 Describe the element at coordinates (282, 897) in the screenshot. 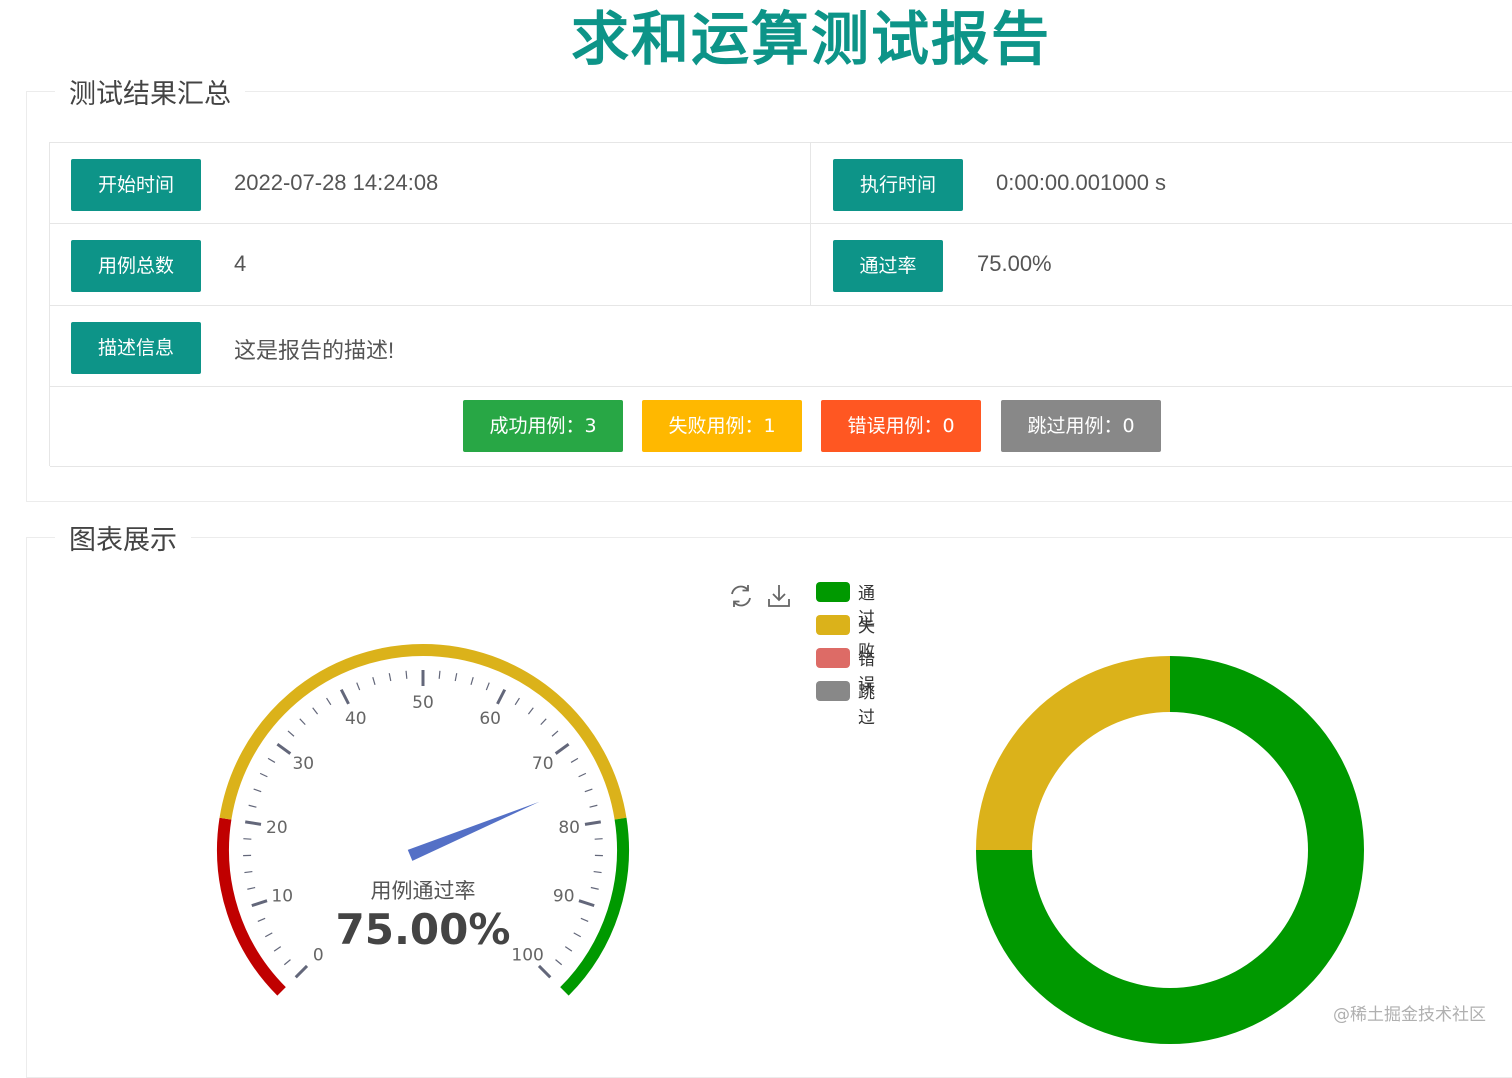

I see `gauge-tick-label: 10` at that location.